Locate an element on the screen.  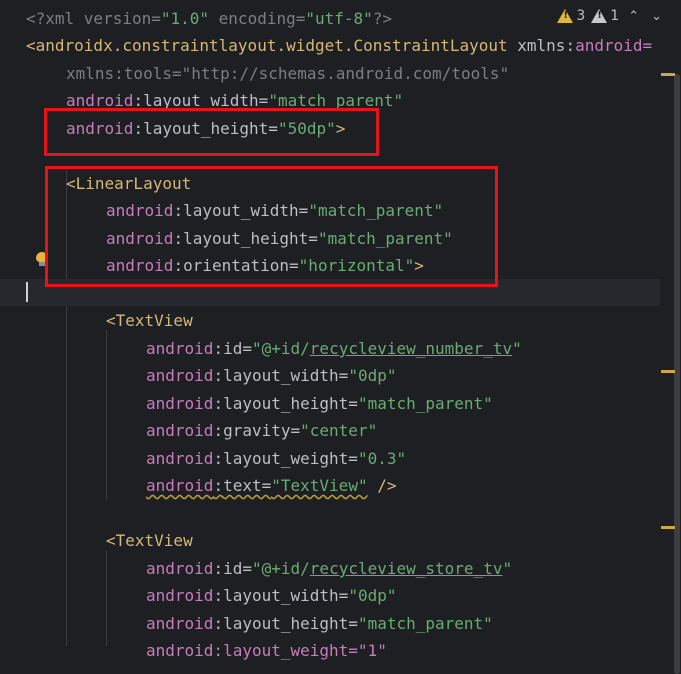
attr-value: "0.3" is located at coordinates (382, 458).